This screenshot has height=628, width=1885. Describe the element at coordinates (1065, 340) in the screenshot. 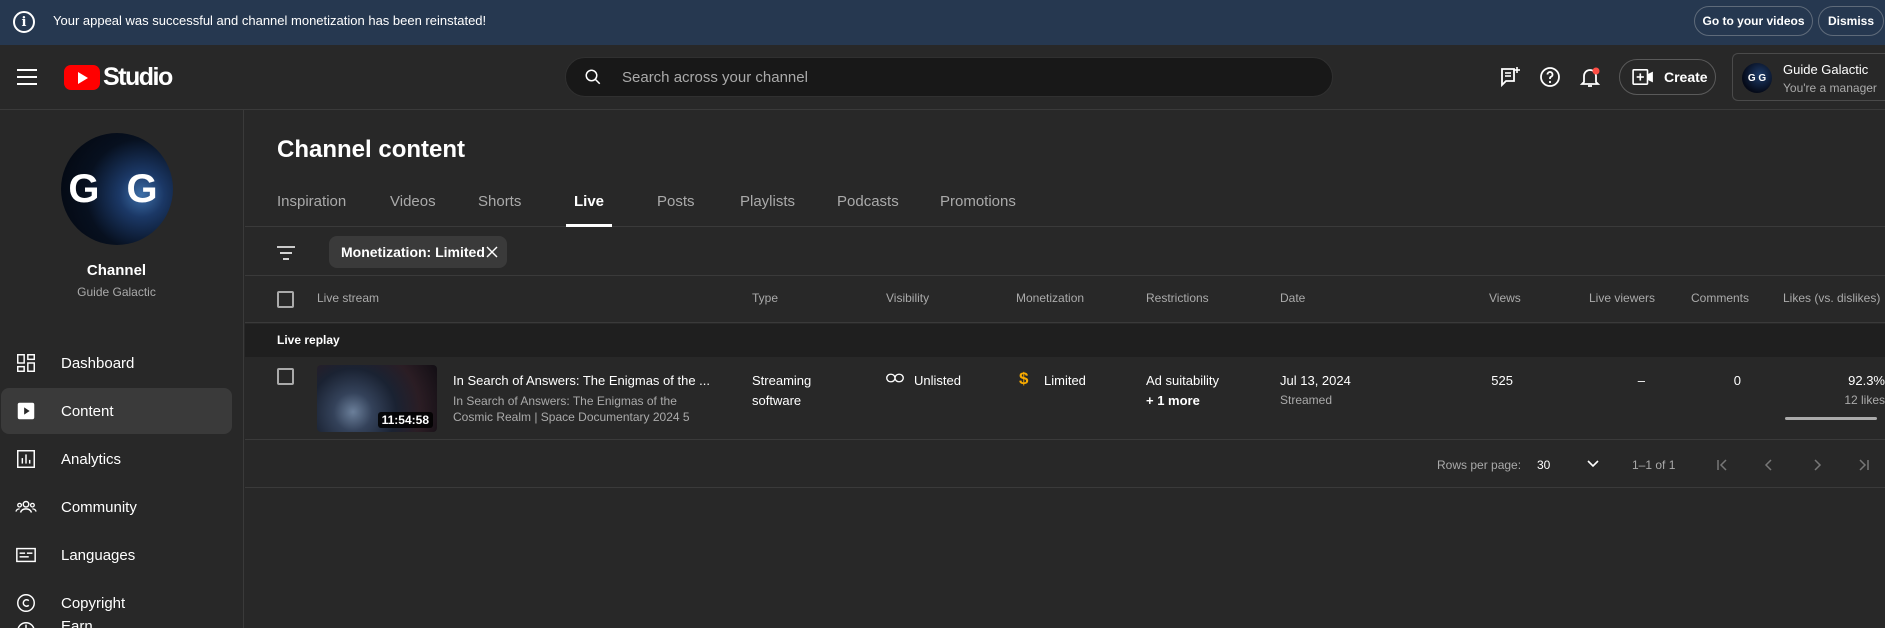

I see `group-header: Live replay` at that location.